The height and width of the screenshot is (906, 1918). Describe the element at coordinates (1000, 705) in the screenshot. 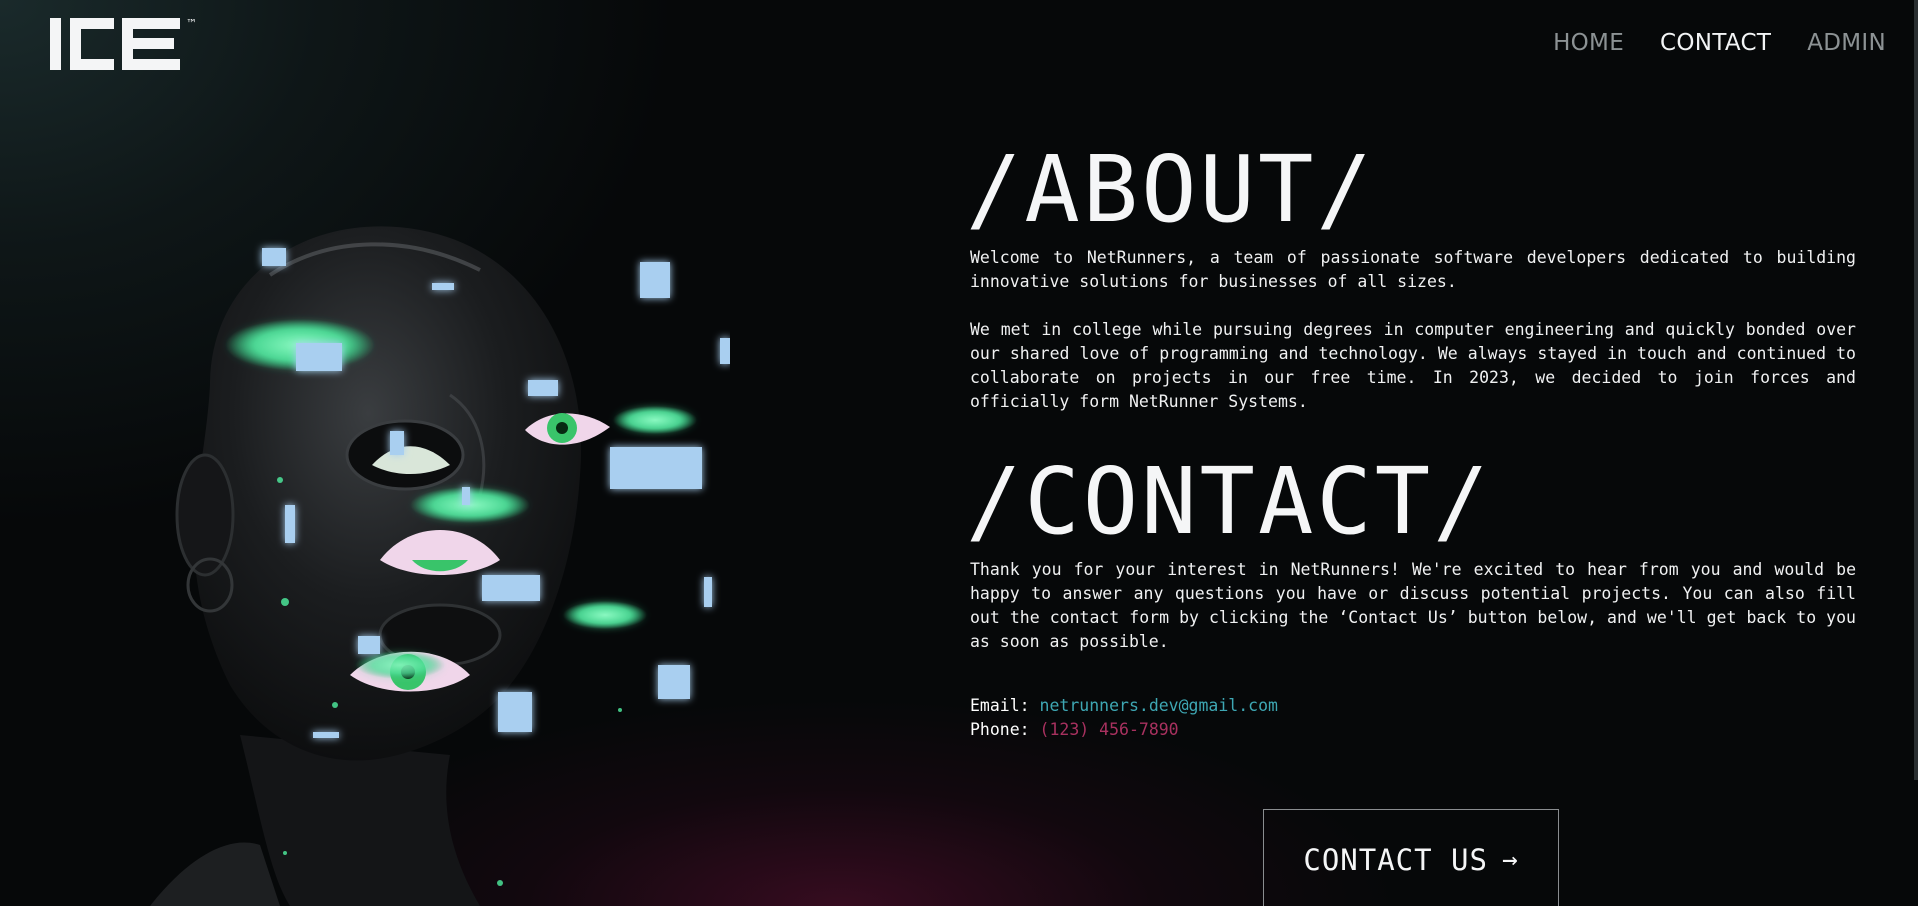

I see `email-label: Email:` at that location.